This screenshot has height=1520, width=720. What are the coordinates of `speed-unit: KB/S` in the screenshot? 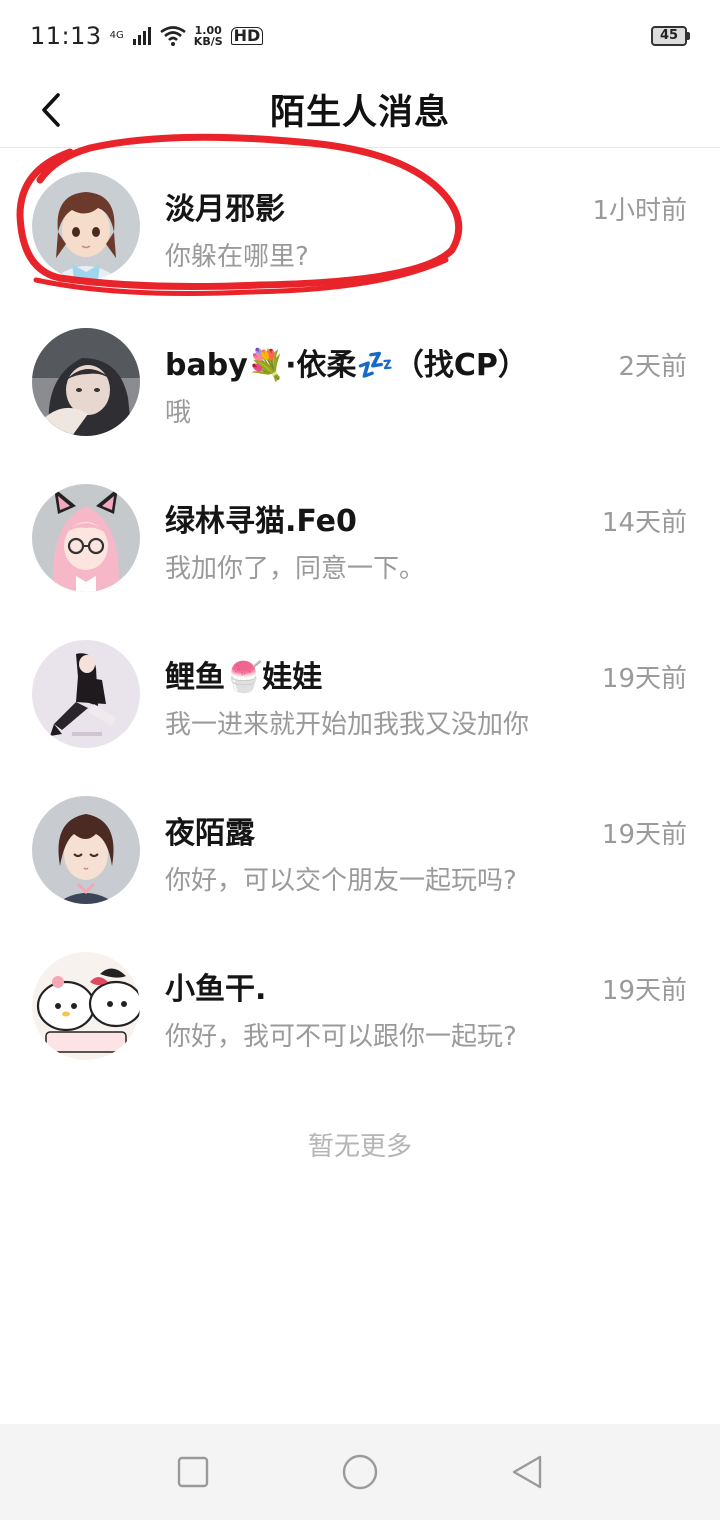 It's located at (208, 41).